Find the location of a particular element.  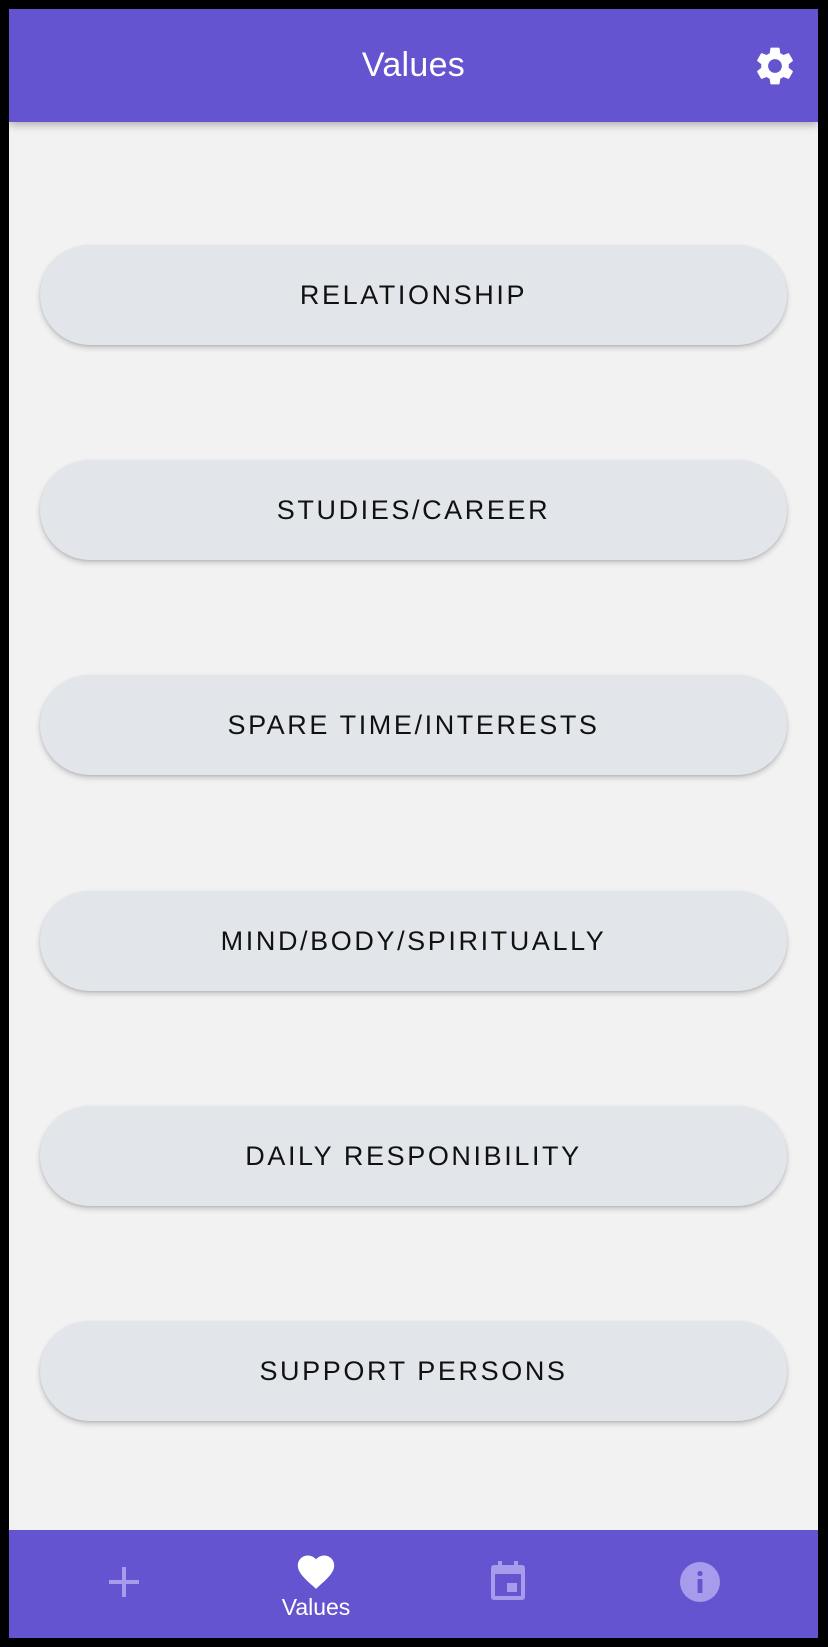

plus-icon is located at coordinates (124, 1582).